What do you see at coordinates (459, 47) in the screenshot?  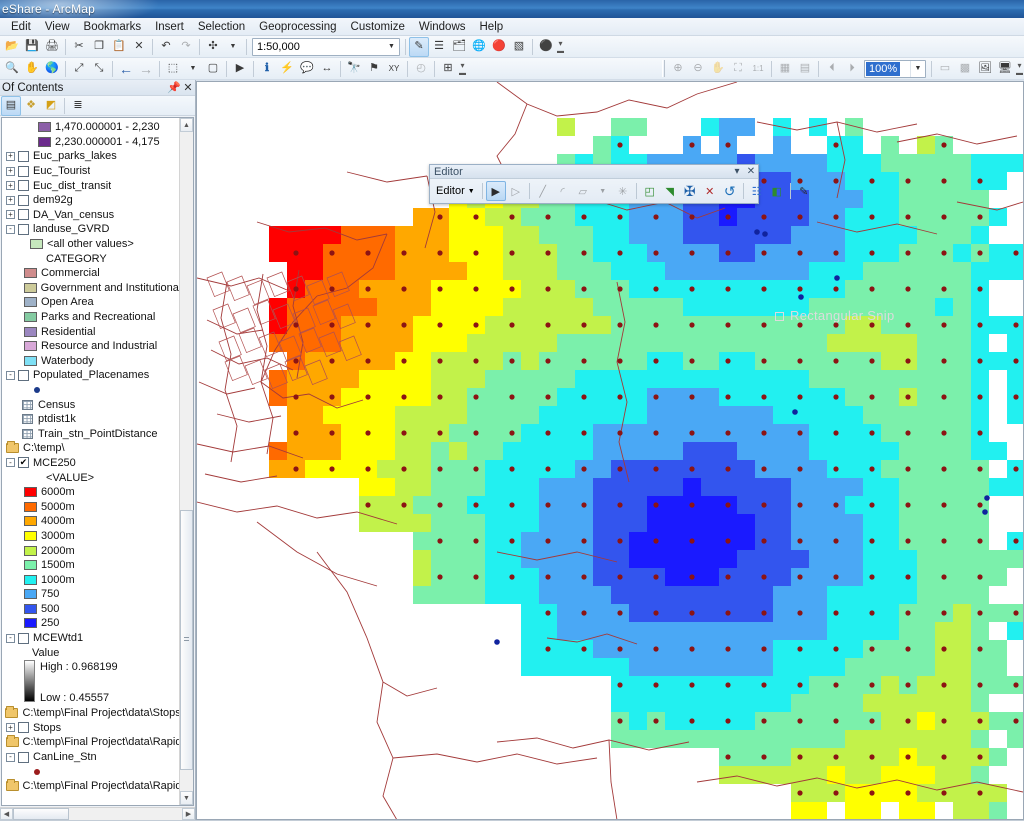 I see `catalog-button: 🗂` at bounding box center [459, 47].